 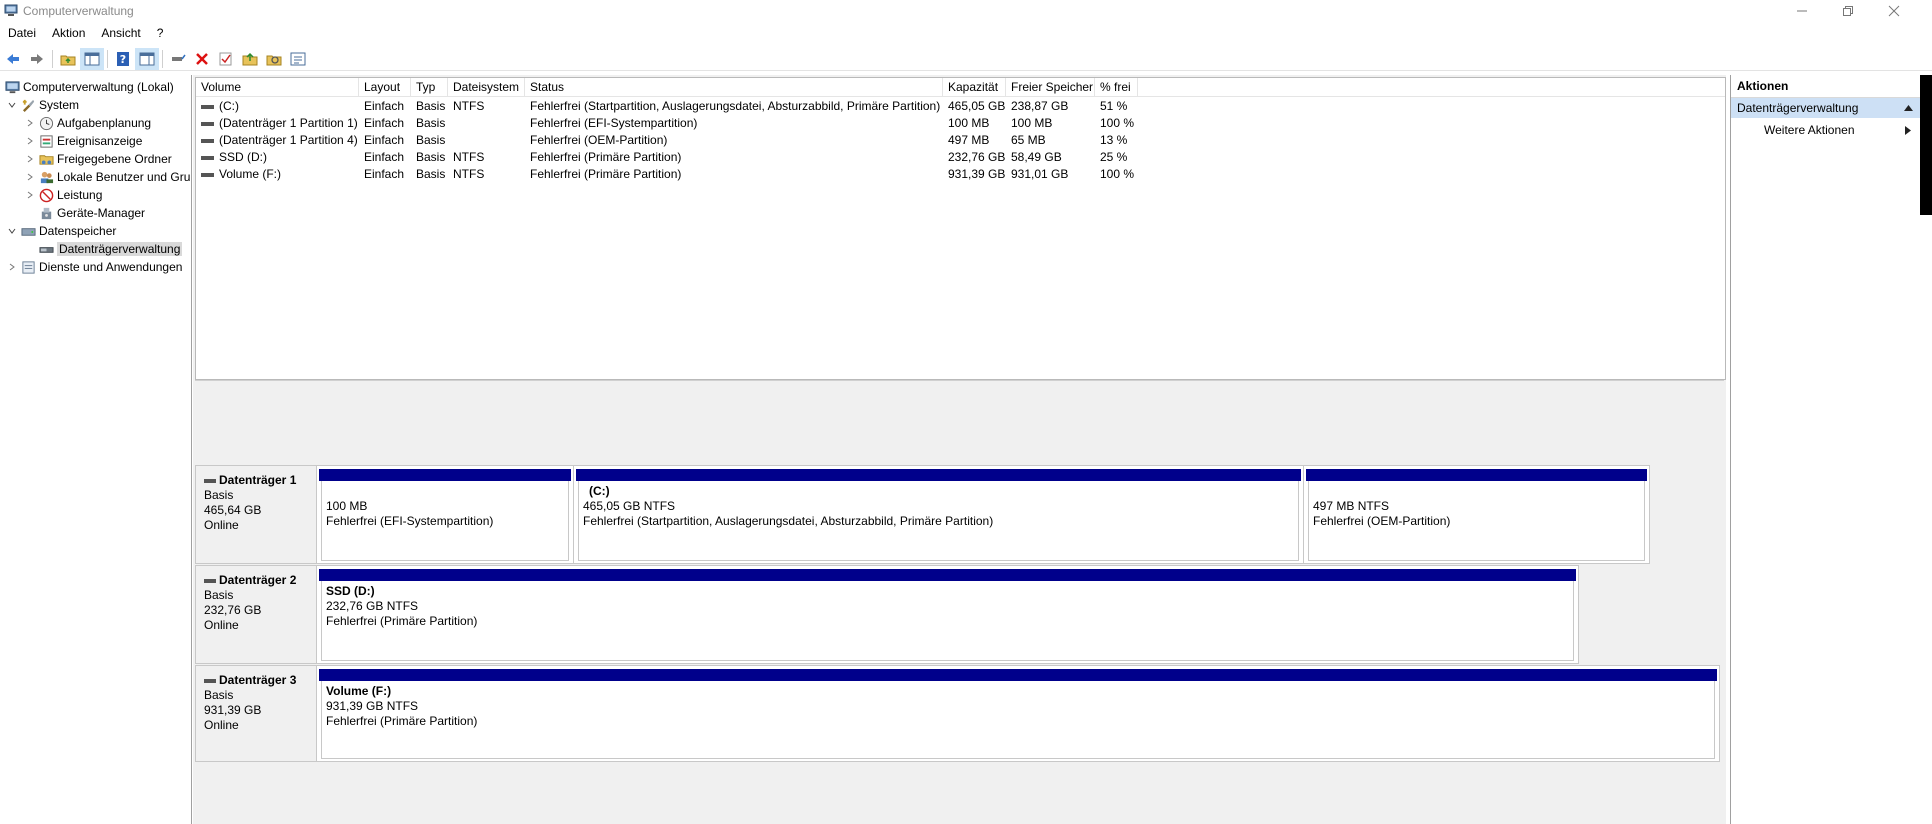 What do you see at coordinates (410, 521) in the screenshot?
I see `partition-status: Fehlerfrei (EFI-Systempartition)` at bounding box center [410, 521].